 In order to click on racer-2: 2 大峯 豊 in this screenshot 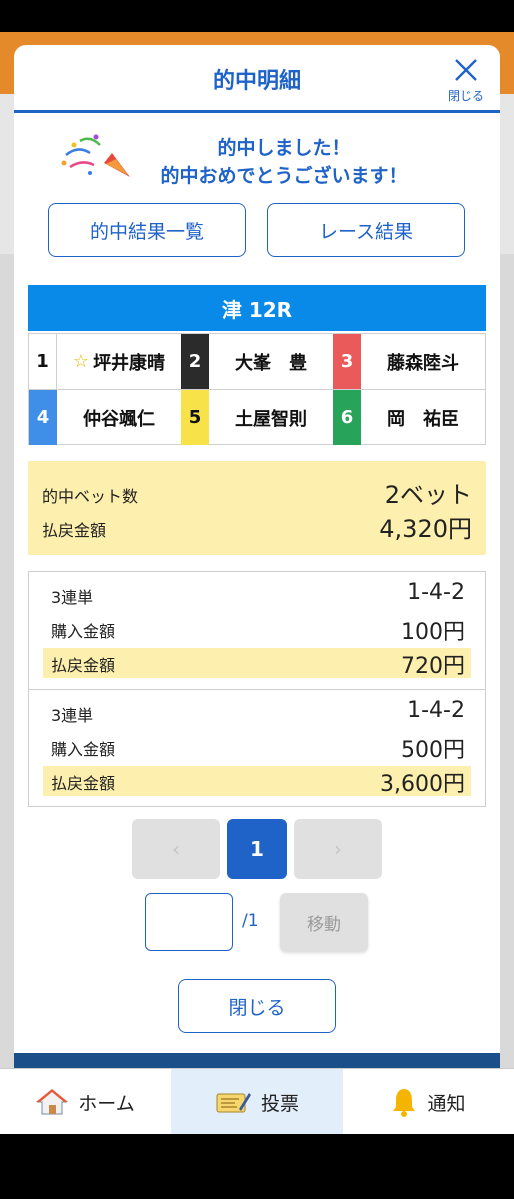, I will do `click(257, 362)`.